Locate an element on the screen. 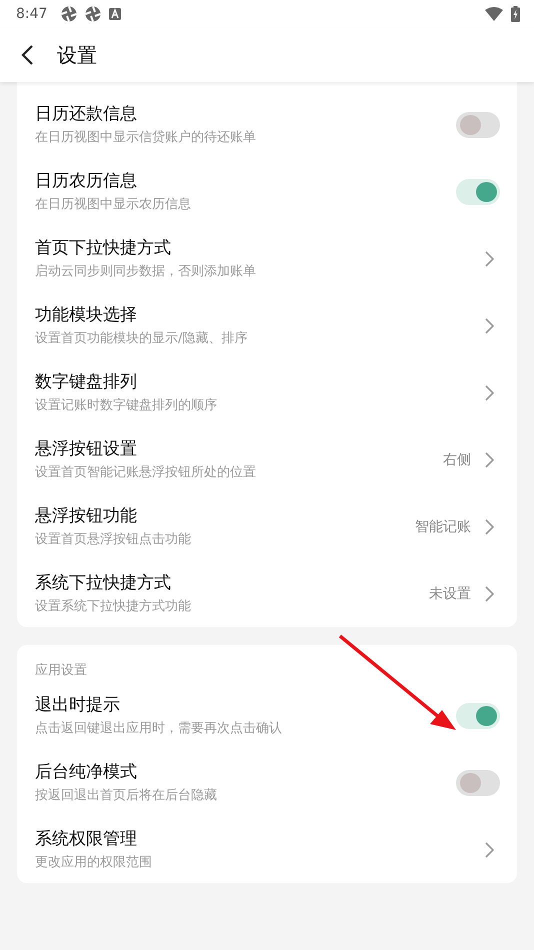 The width and height of the screenshot is (534, 950). setting-title: 数字键盘排列 is located at coordinates (86, 381).